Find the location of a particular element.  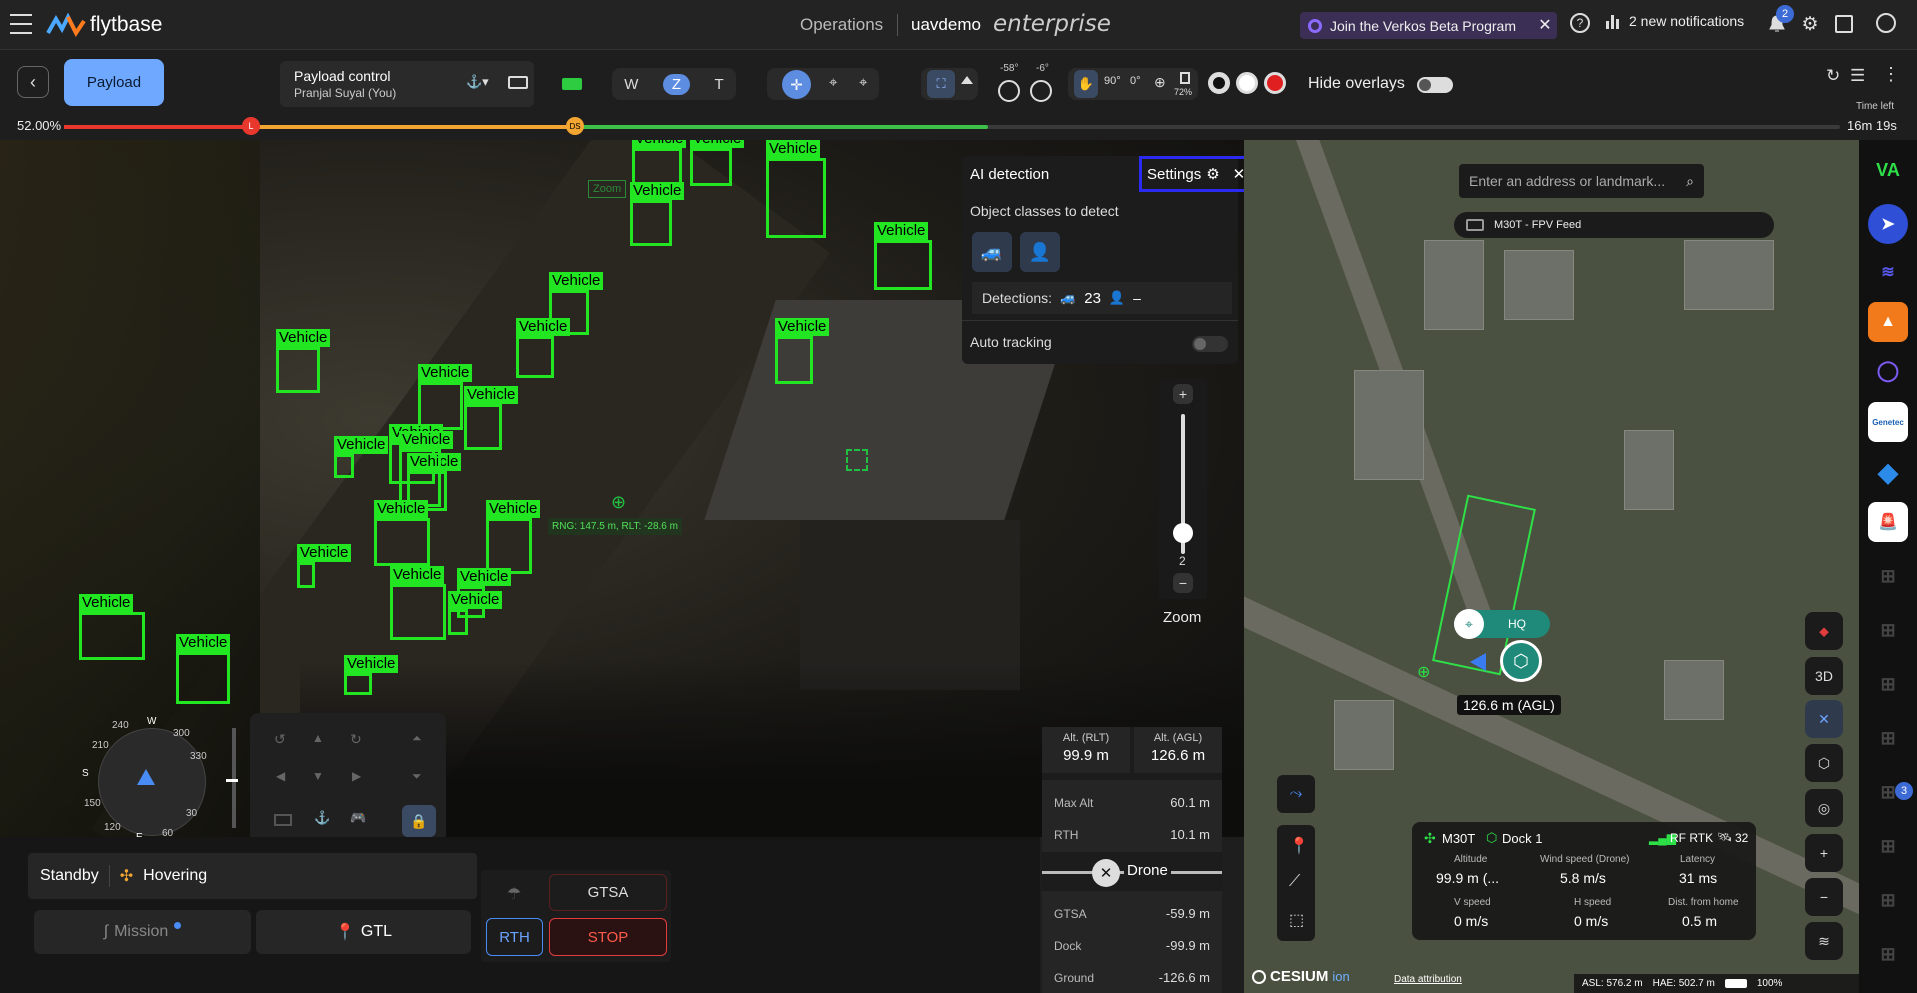

backward-icon: ▼ is located at coordinates (318, 776).